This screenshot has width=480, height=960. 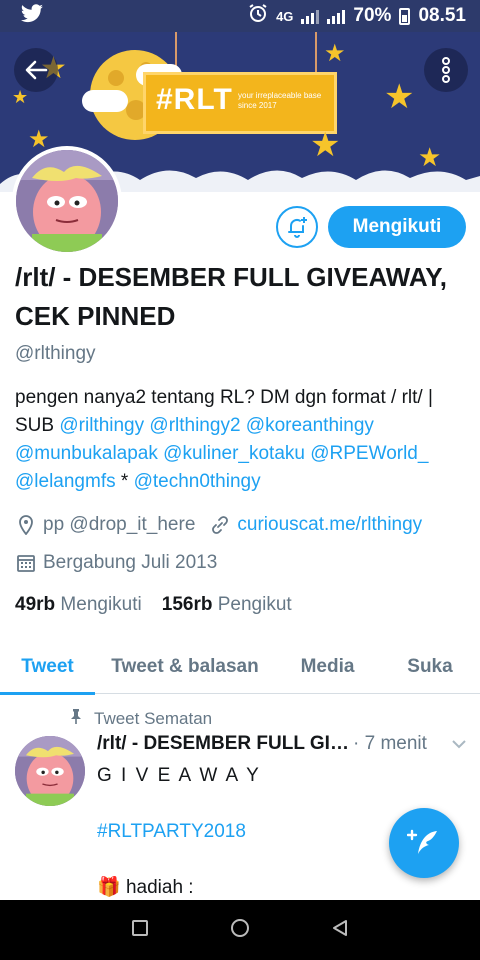 What do you see at coordinates (119, 524) in the screenshot?
I see `location-text: pp @drop_it_here` at bounding box center [119, 524].